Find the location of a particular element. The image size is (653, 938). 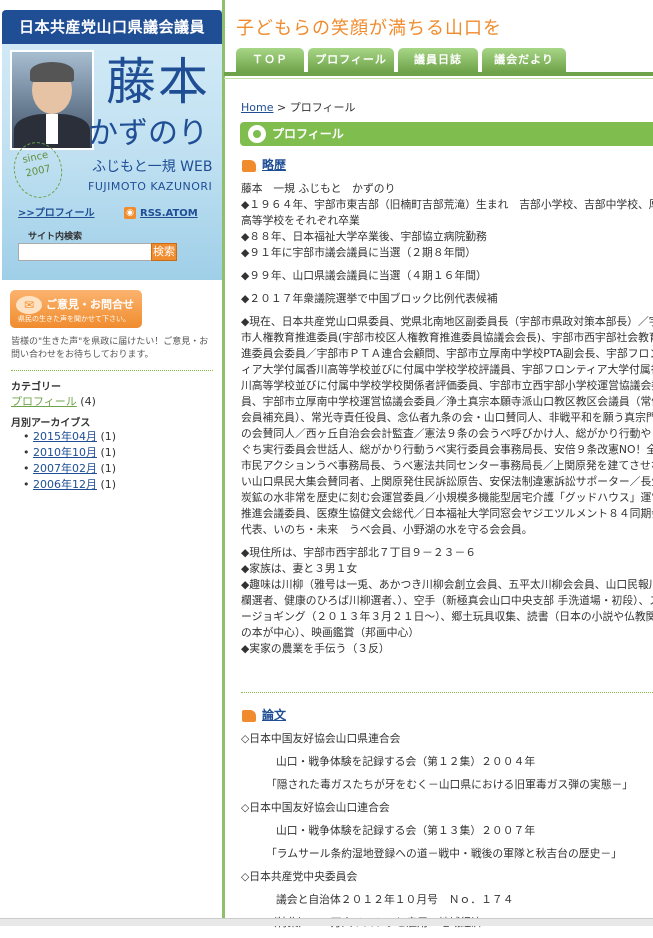

bio-line: ◆家族は、妻と３男１女 is located at coordinates (299, 568).